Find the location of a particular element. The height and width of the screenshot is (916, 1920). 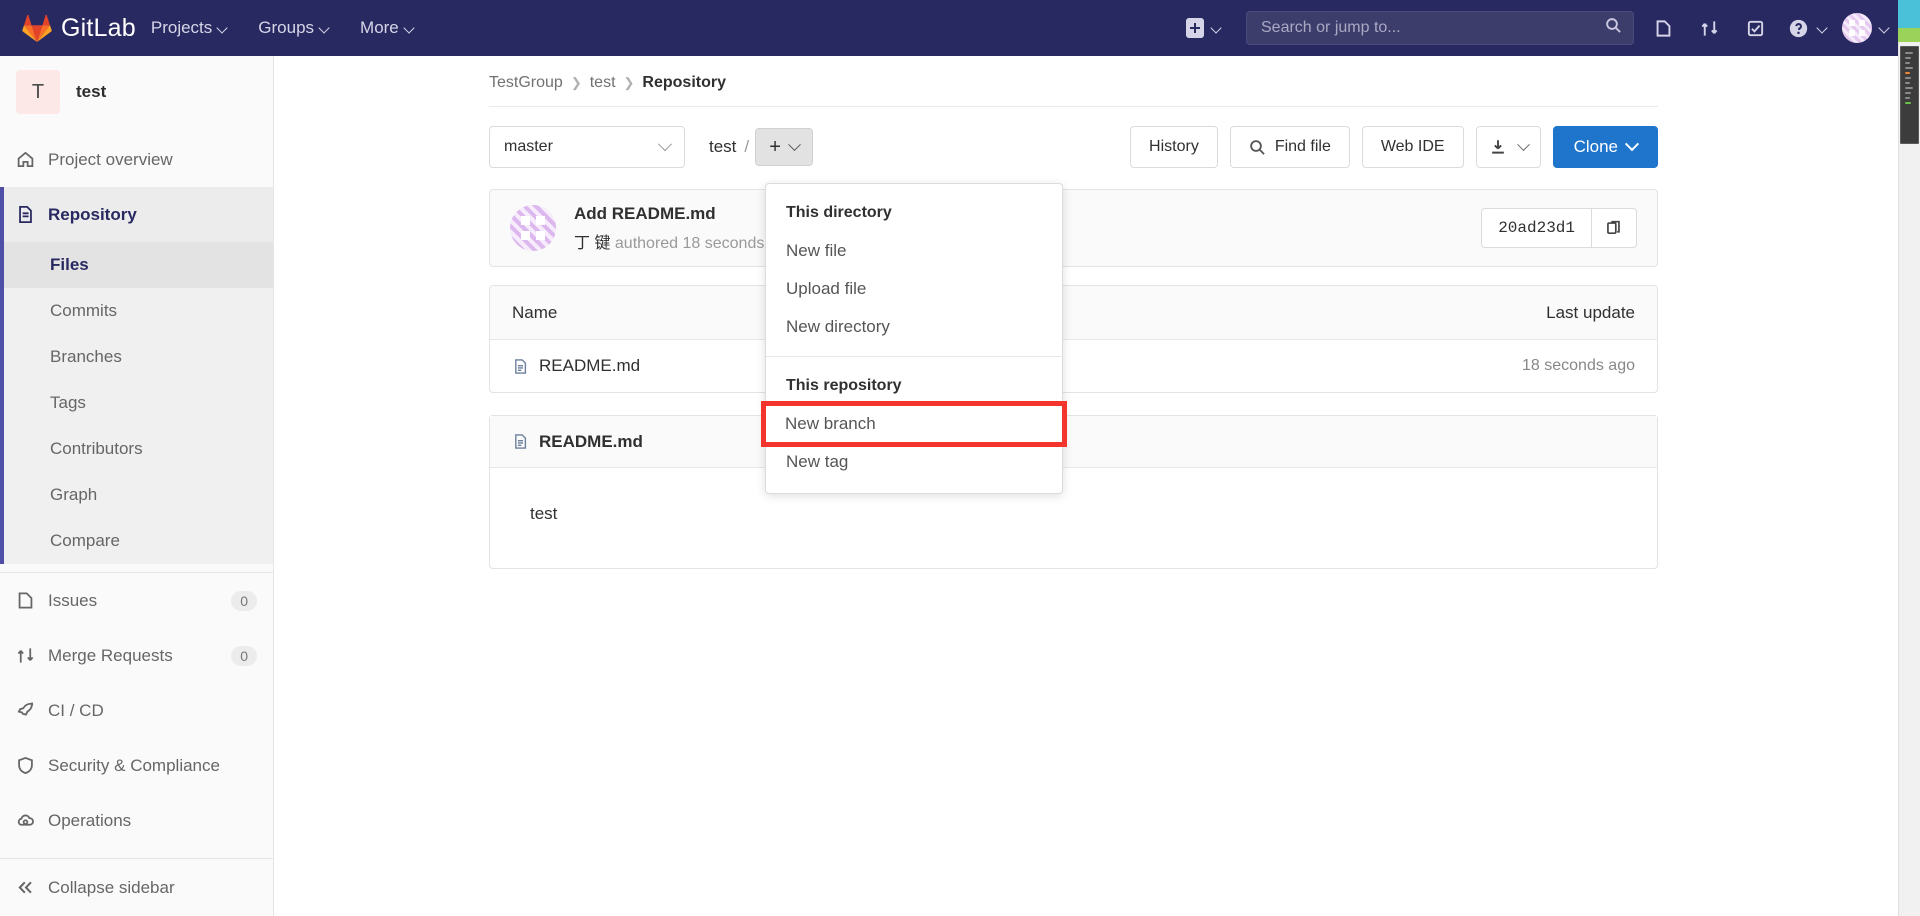

file-last-update: 18 seconds ago is located at coordinates (1578, 365).